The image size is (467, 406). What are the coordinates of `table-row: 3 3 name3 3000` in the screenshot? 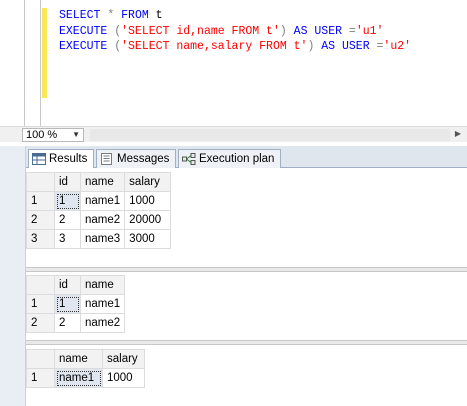 It's located at (99, 239).